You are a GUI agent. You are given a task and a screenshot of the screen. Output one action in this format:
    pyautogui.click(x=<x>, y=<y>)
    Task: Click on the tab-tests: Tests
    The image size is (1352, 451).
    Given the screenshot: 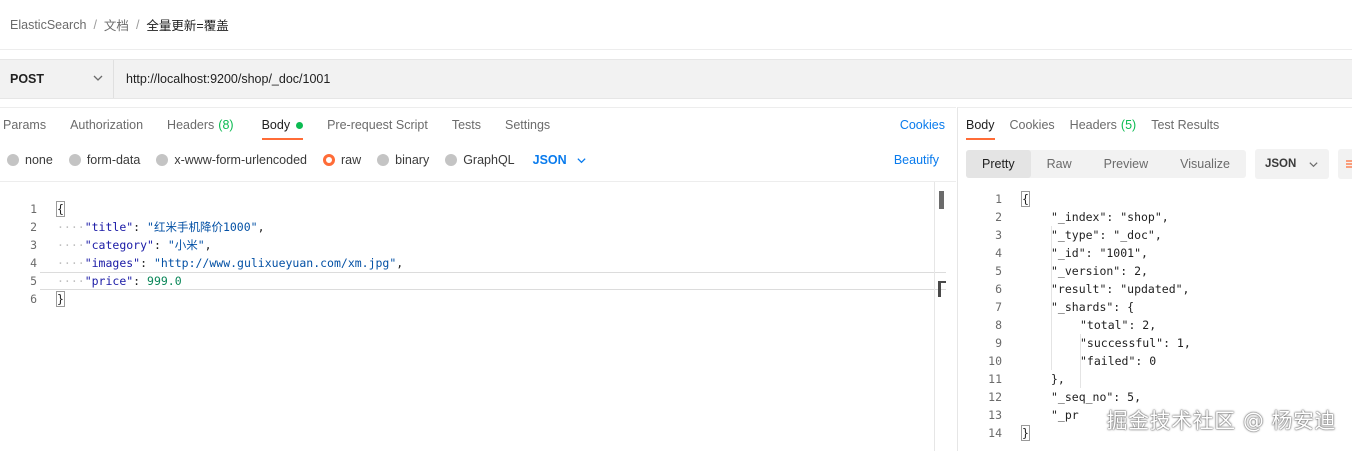 What is the action you would take?
    pyautogui.click(x=466, y=125)
    